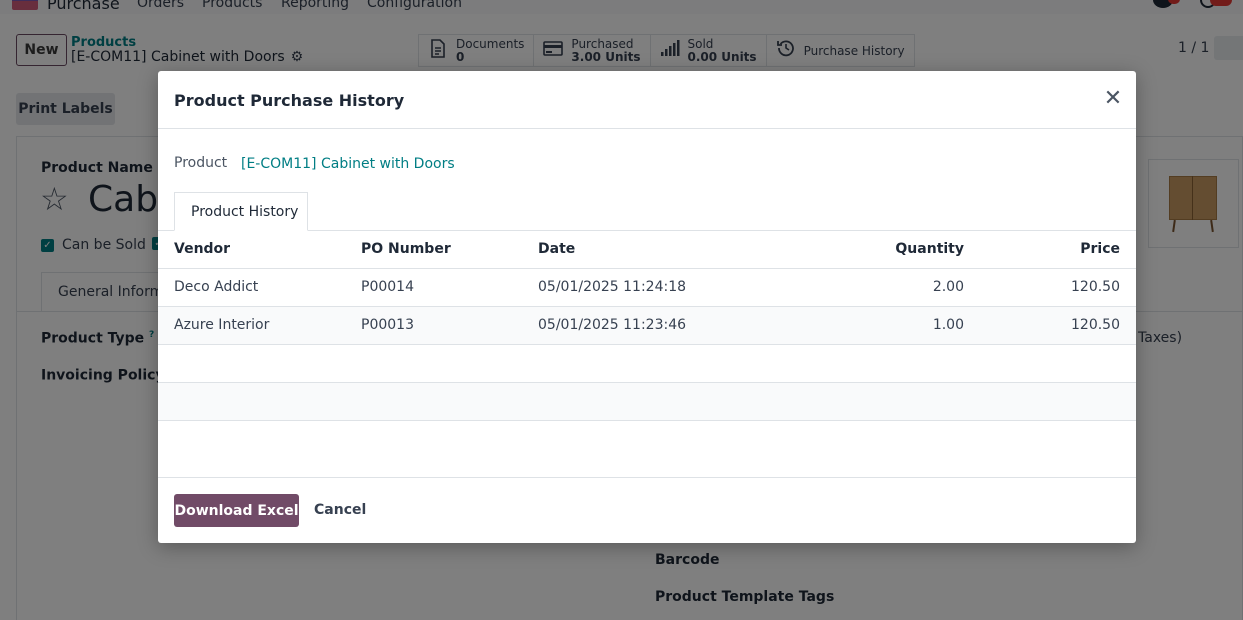 Image resolution: width=1243 pixels, height=620 pixels. What do you see at coordinates (647, 100) in the screenshot?
I see `dialog-header: Product Purchase History ✕` at bounding box center [647, 100].